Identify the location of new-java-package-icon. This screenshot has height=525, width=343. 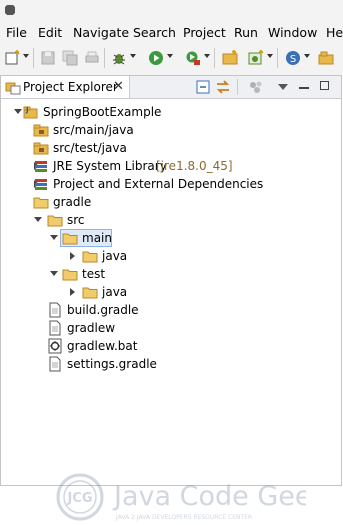
(230, 58).